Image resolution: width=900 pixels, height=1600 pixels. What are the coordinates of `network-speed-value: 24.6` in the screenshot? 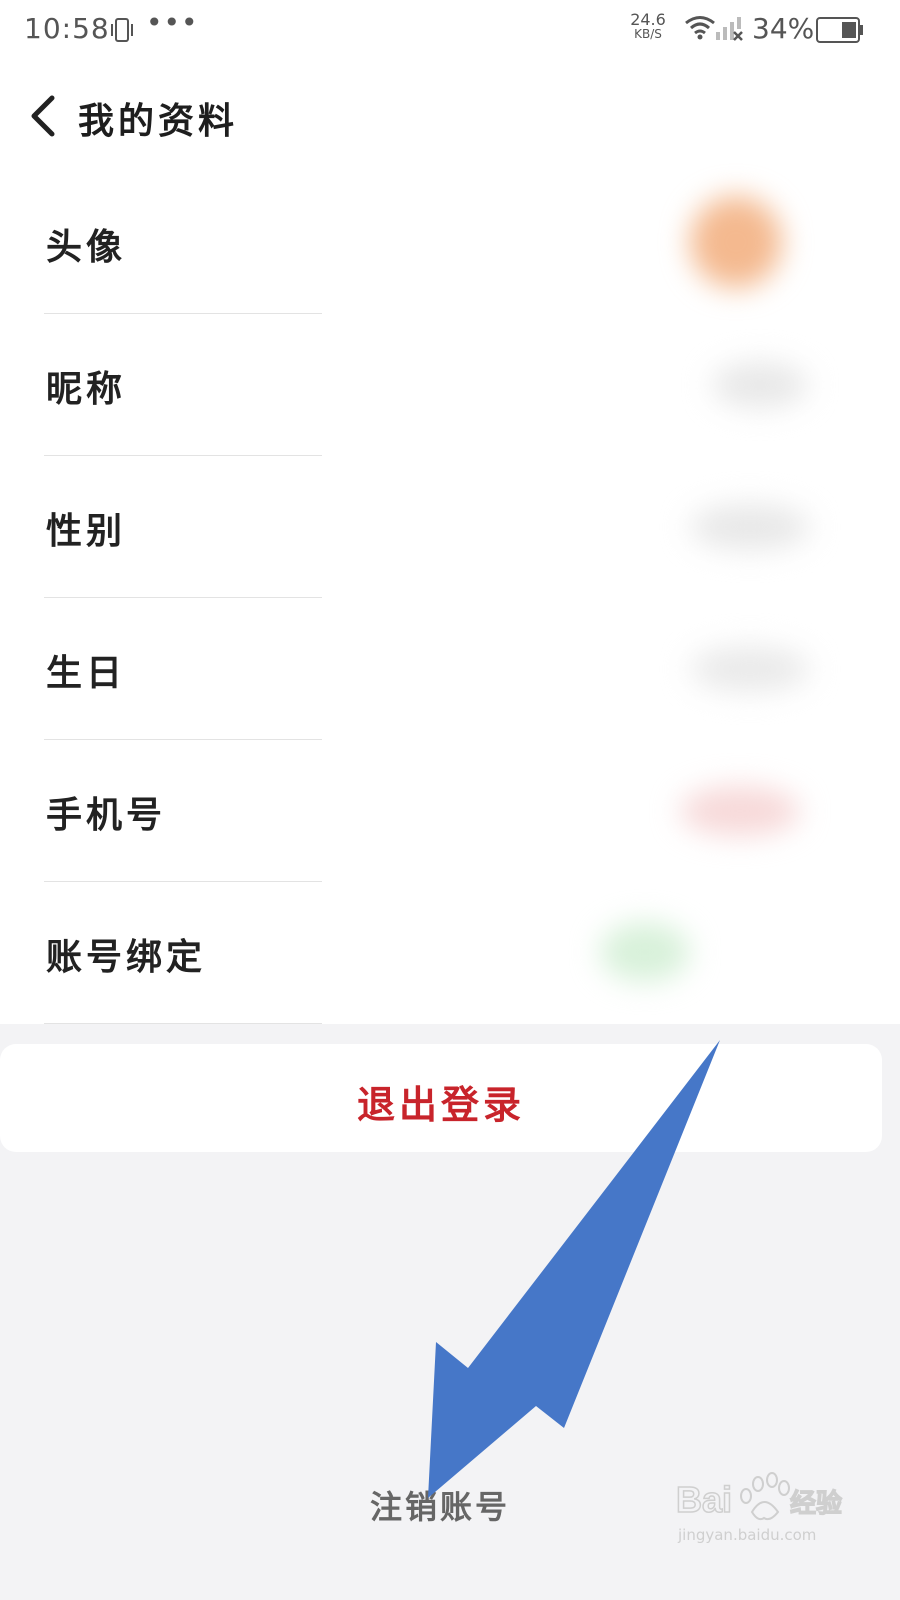 It's located at (648, 19).